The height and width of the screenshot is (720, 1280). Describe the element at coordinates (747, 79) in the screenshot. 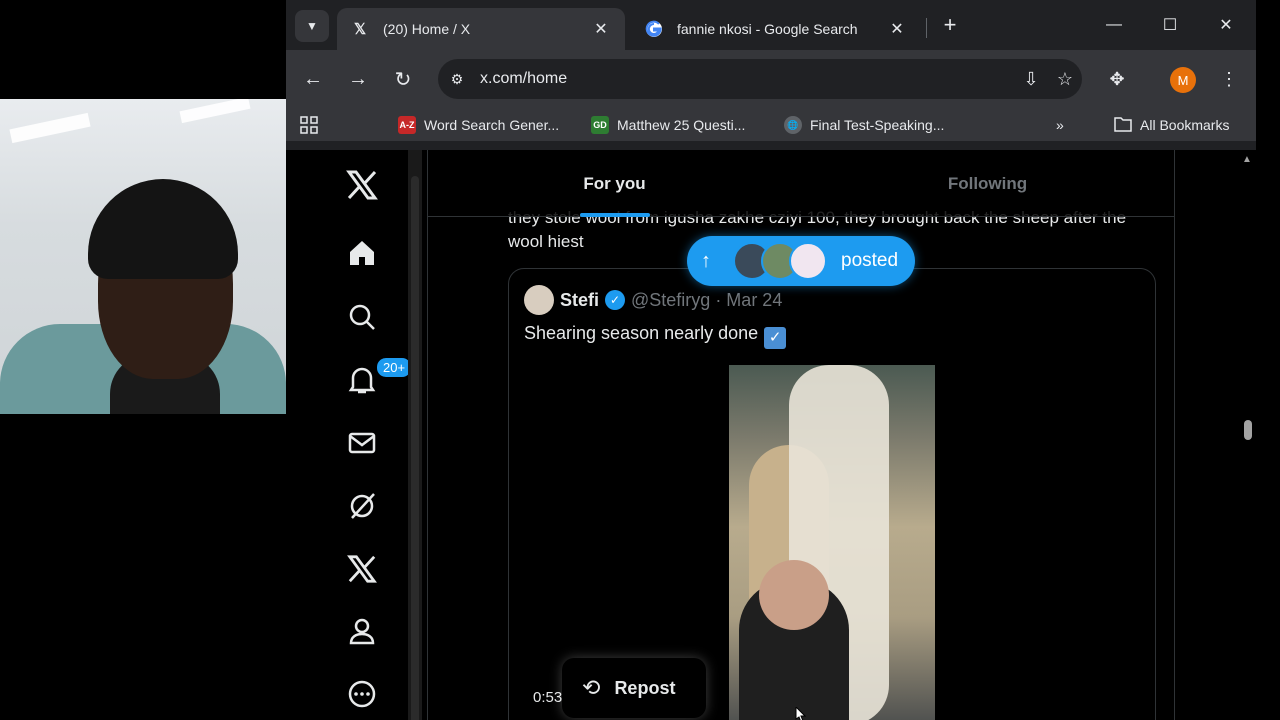

I see `url-text: x.com/home` at that location.